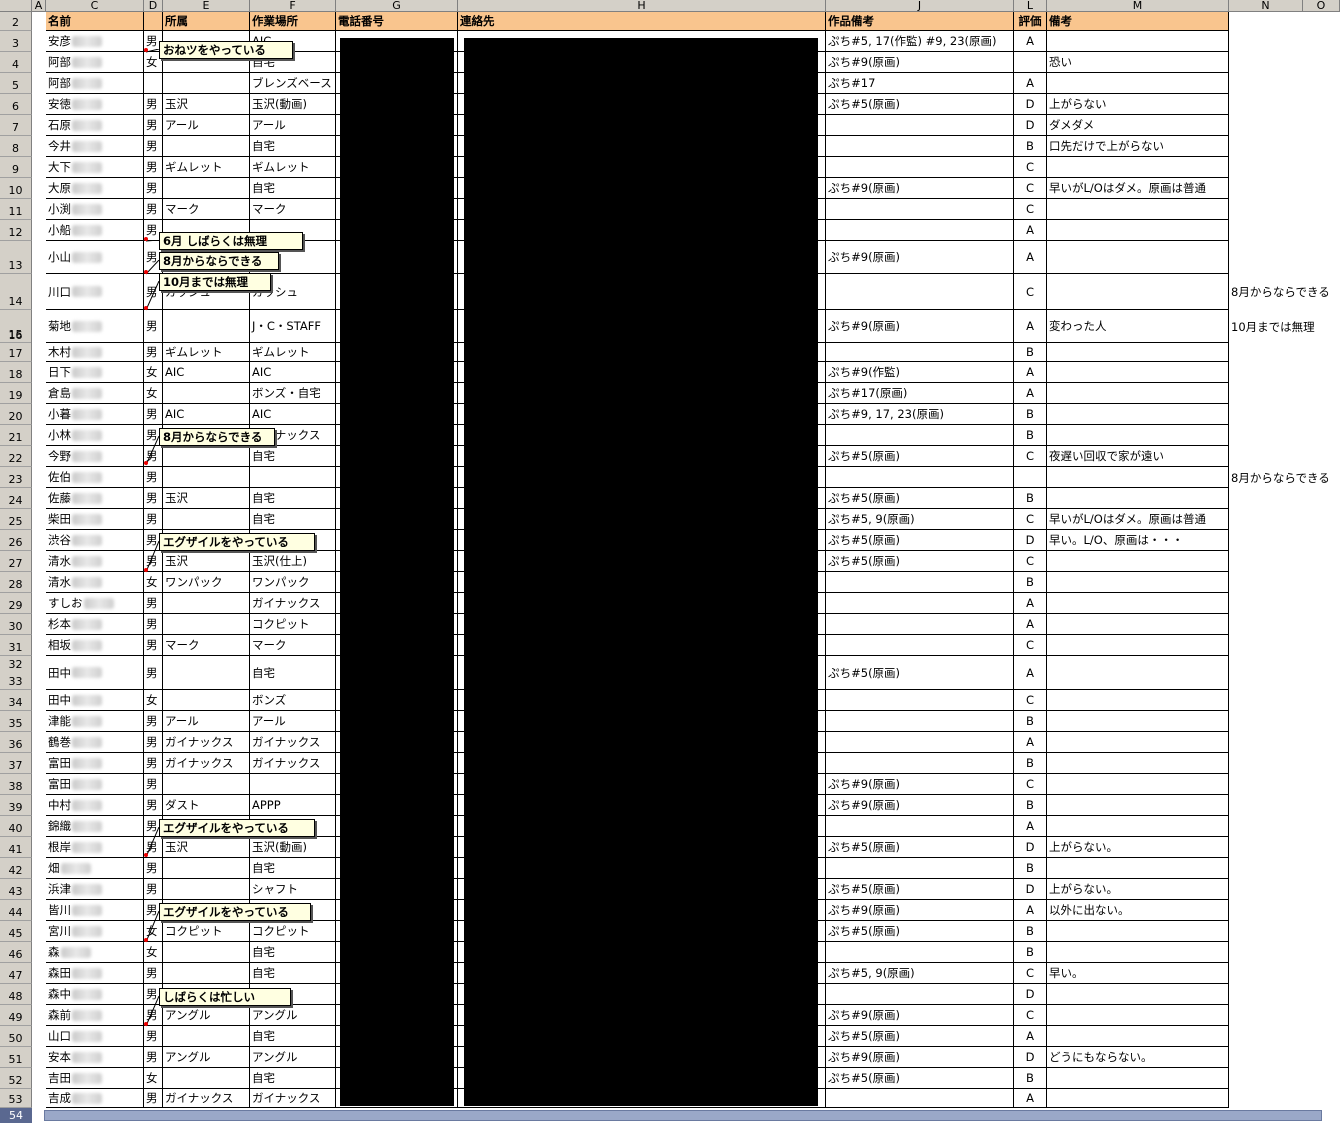  Describe the element at coordinates (16, 41) in the screenshot. I see `row-header: 3` at that location.